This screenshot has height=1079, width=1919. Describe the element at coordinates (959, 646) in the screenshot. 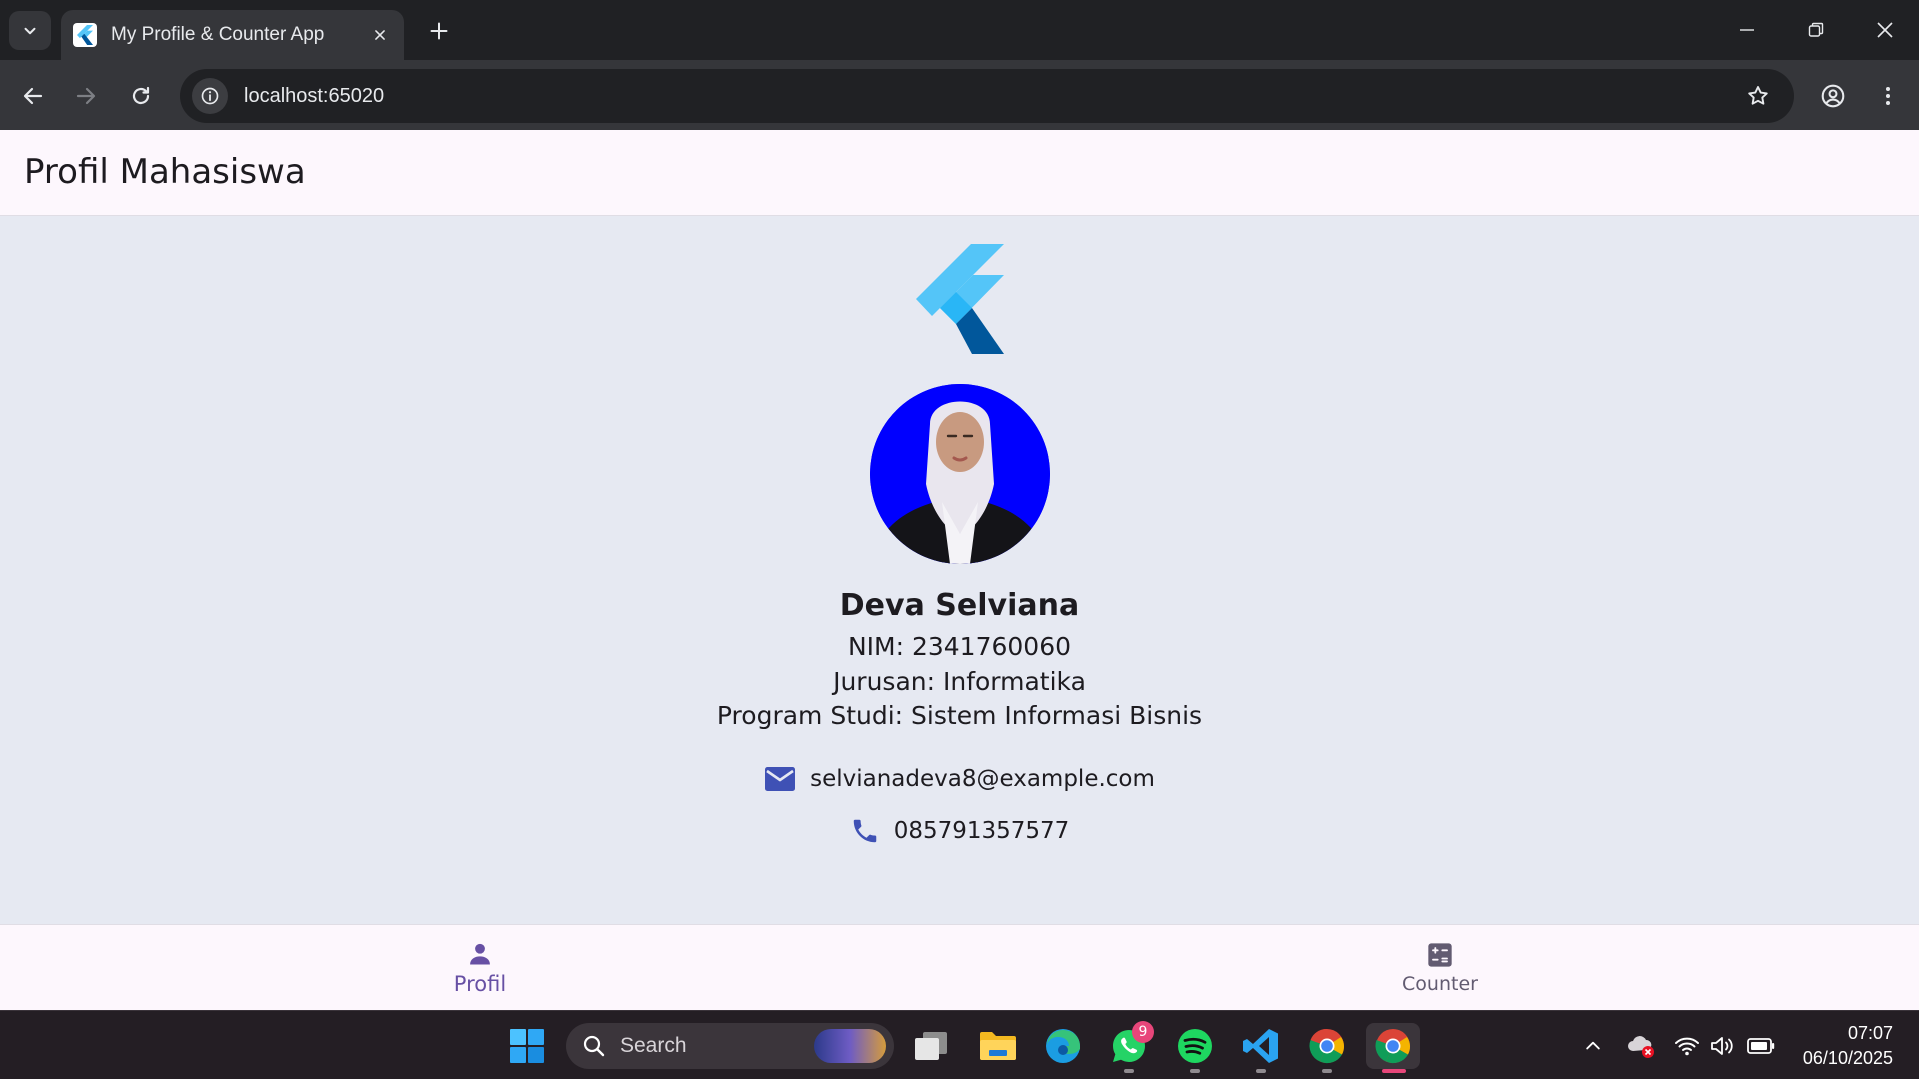

I see `profile-nim: NIM: 2341760060` at that location.